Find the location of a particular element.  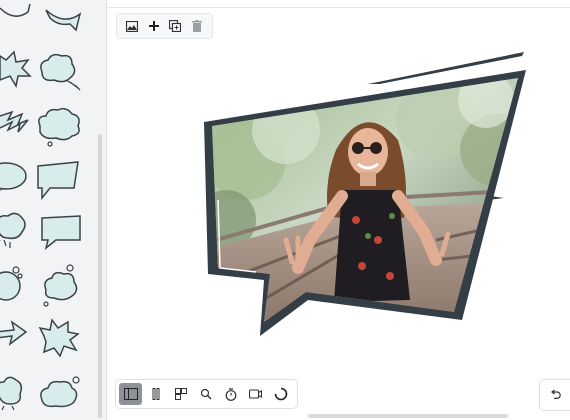

vertical-split-icon is located at coordinates (155, 394).